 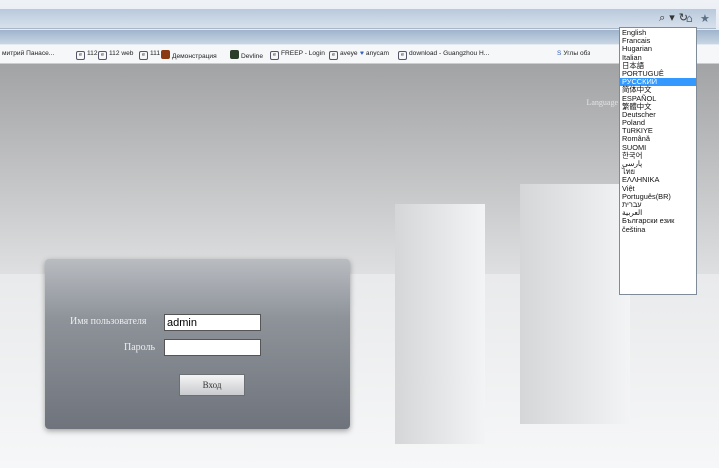 What do you see at coordinates (705, 18) in the screenshot?
I see `star-icon: ★` at bounding box center [705, 18].